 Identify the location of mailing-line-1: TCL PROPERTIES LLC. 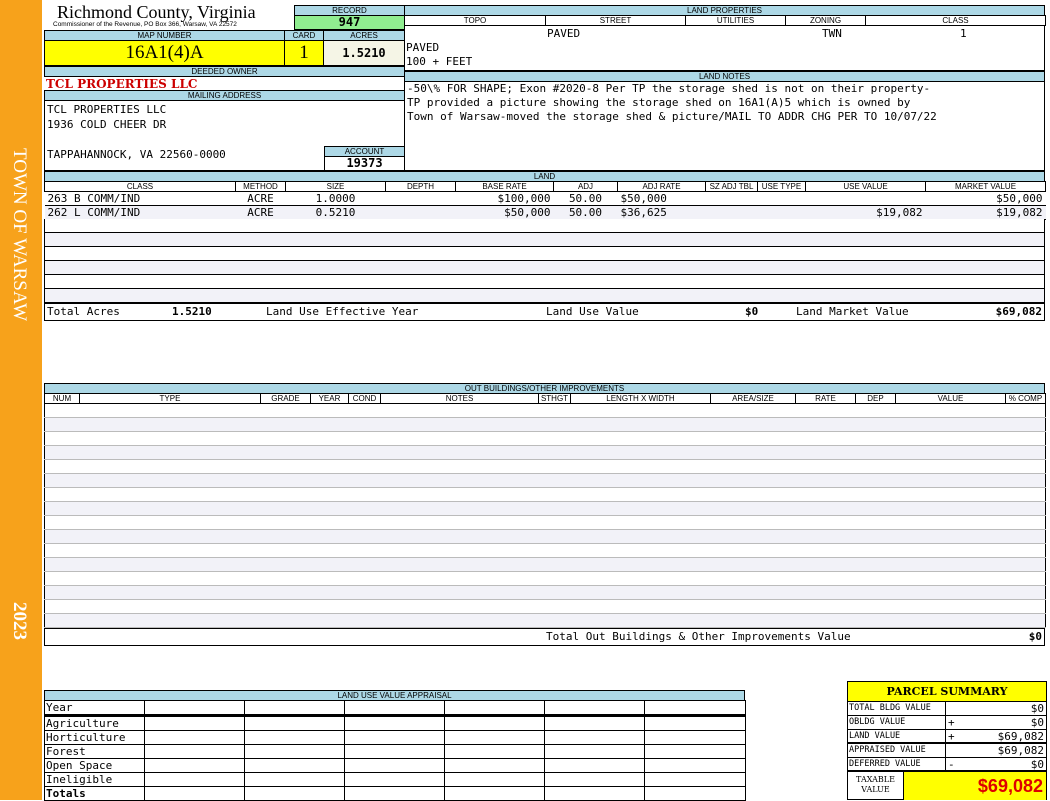
(107, 109).